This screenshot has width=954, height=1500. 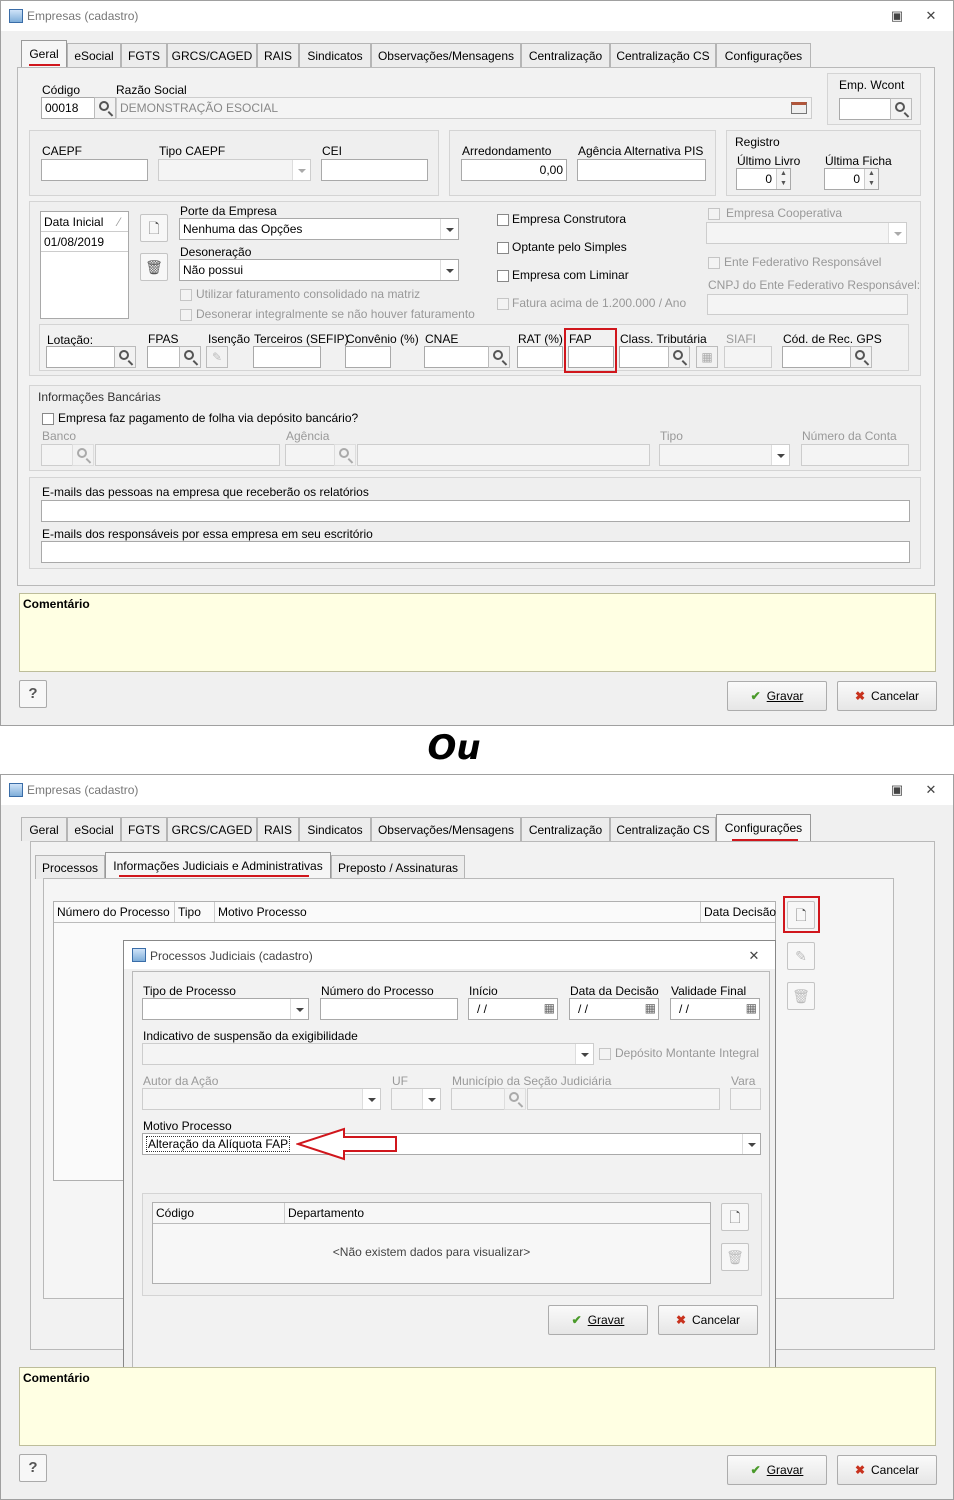 What do you see at coordinates (806, 233) in the screenshot?
I see `cooperativa-select` at bounding box center [806, 233].